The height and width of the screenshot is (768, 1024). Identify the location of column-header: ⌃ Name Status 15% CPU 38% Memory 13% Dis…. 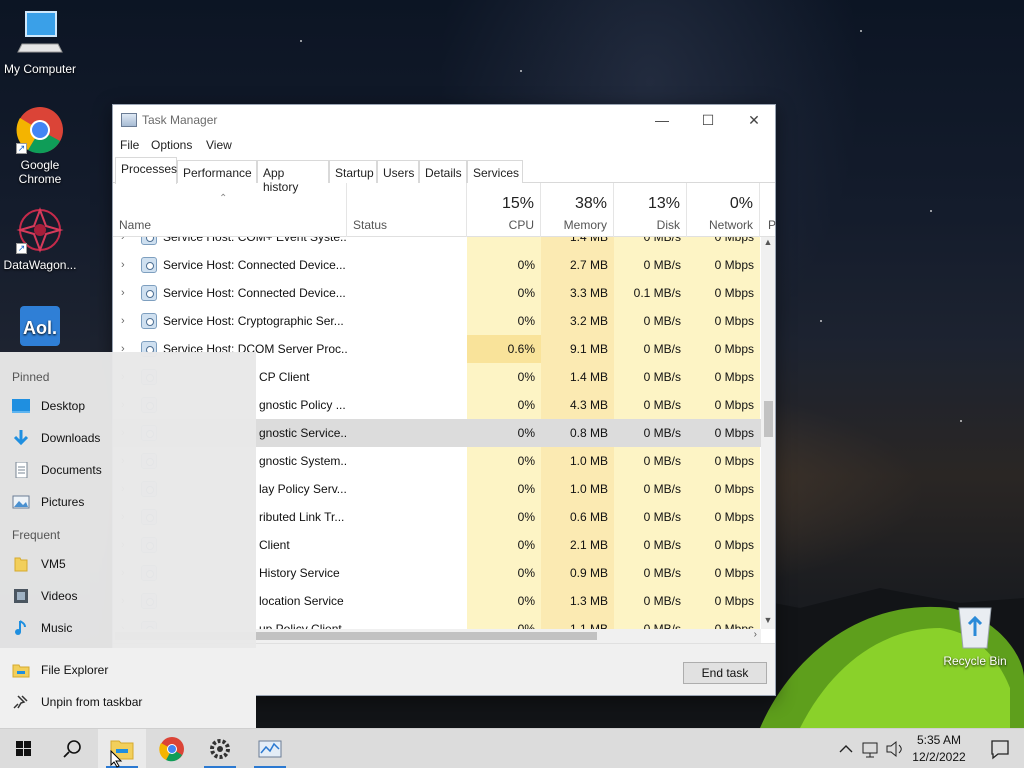
(444, 210).